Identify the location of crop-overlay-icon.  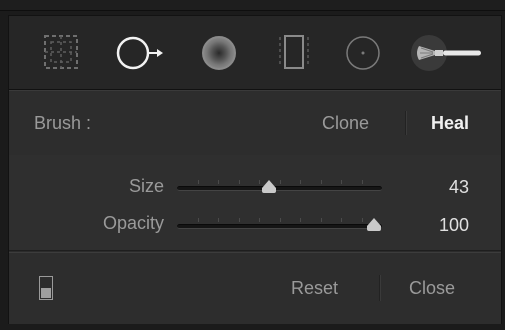
(61, 53).